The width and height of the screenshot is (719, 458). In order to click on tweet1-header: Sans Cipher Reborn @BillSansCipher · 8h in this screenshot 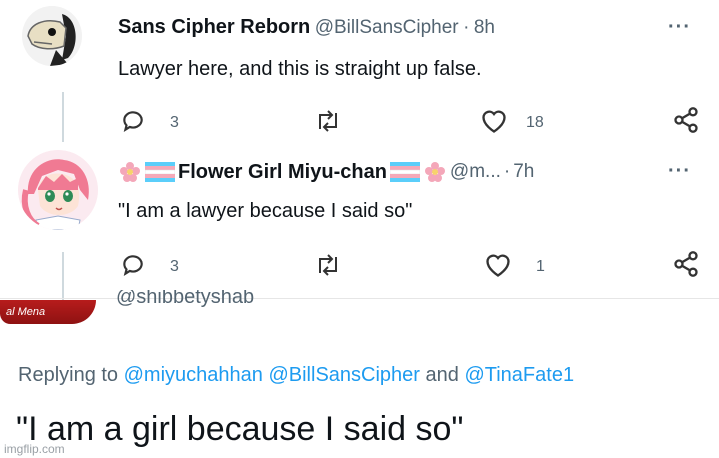, I will do `click(306, 27)`.